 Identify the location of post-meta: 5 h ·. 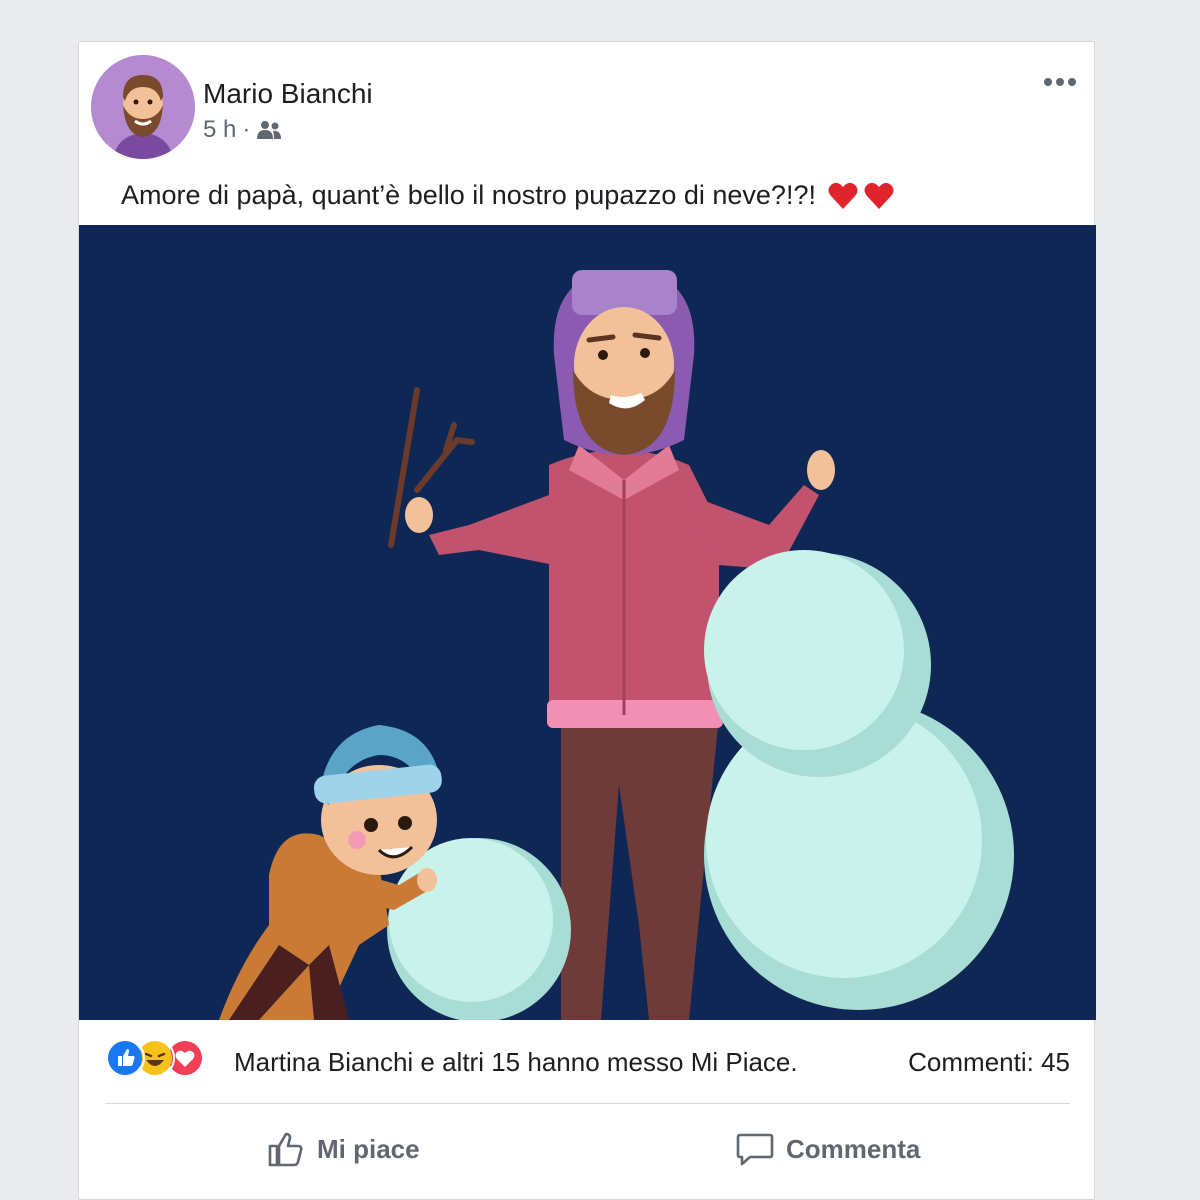
(242, 130).